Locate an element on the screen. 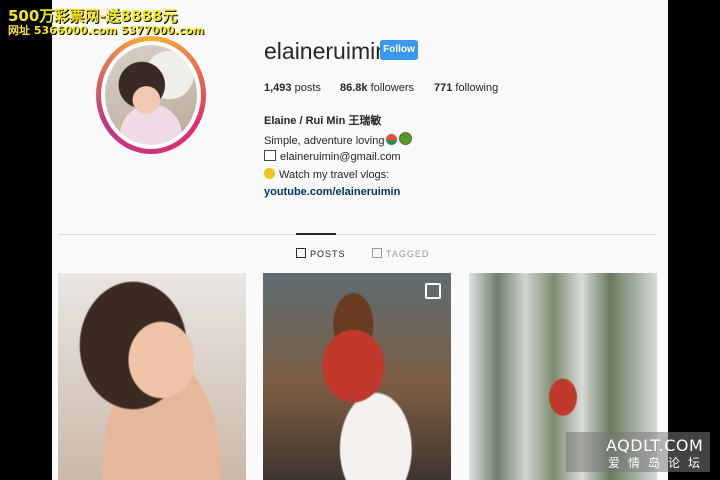  avatar-photo is located at coordinates (151, 95).